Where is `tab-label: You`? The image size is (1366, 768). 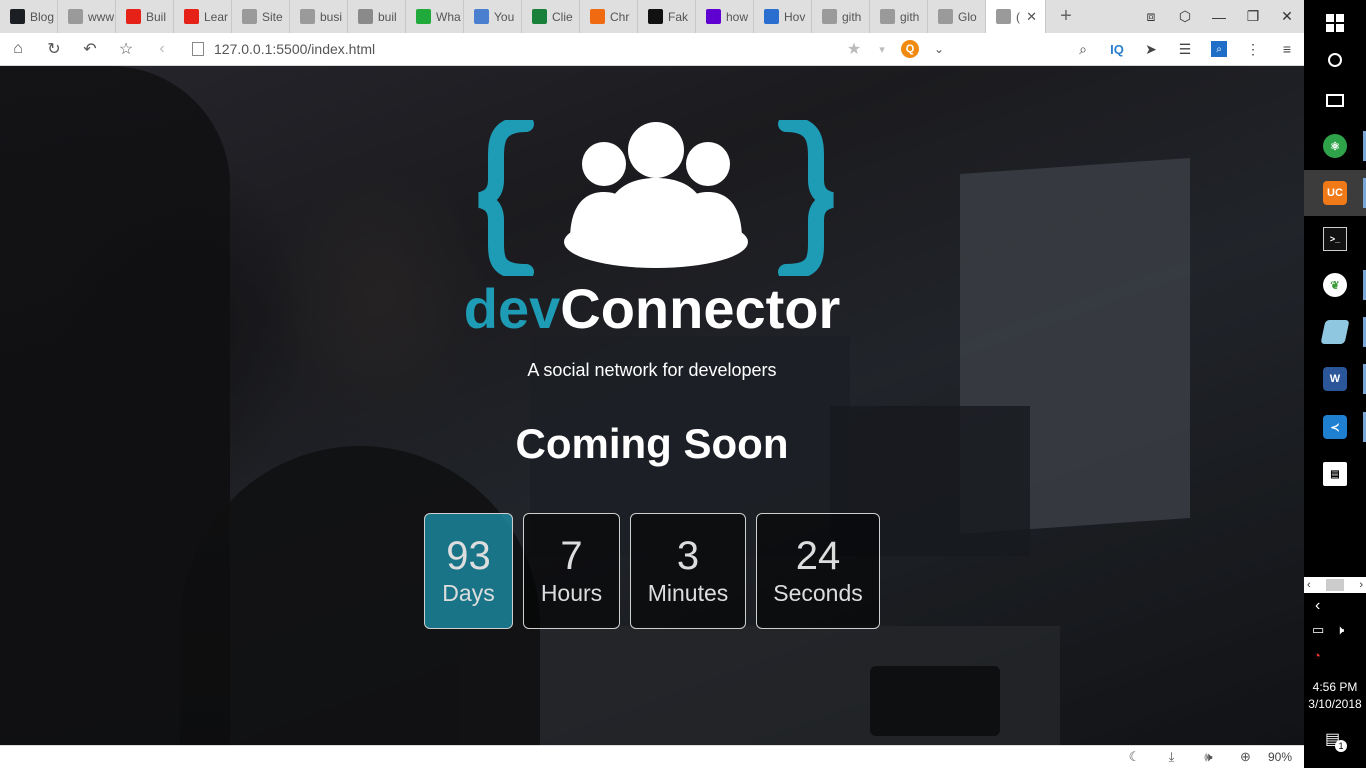
tab-label: You is located at coordinates (504, 16).